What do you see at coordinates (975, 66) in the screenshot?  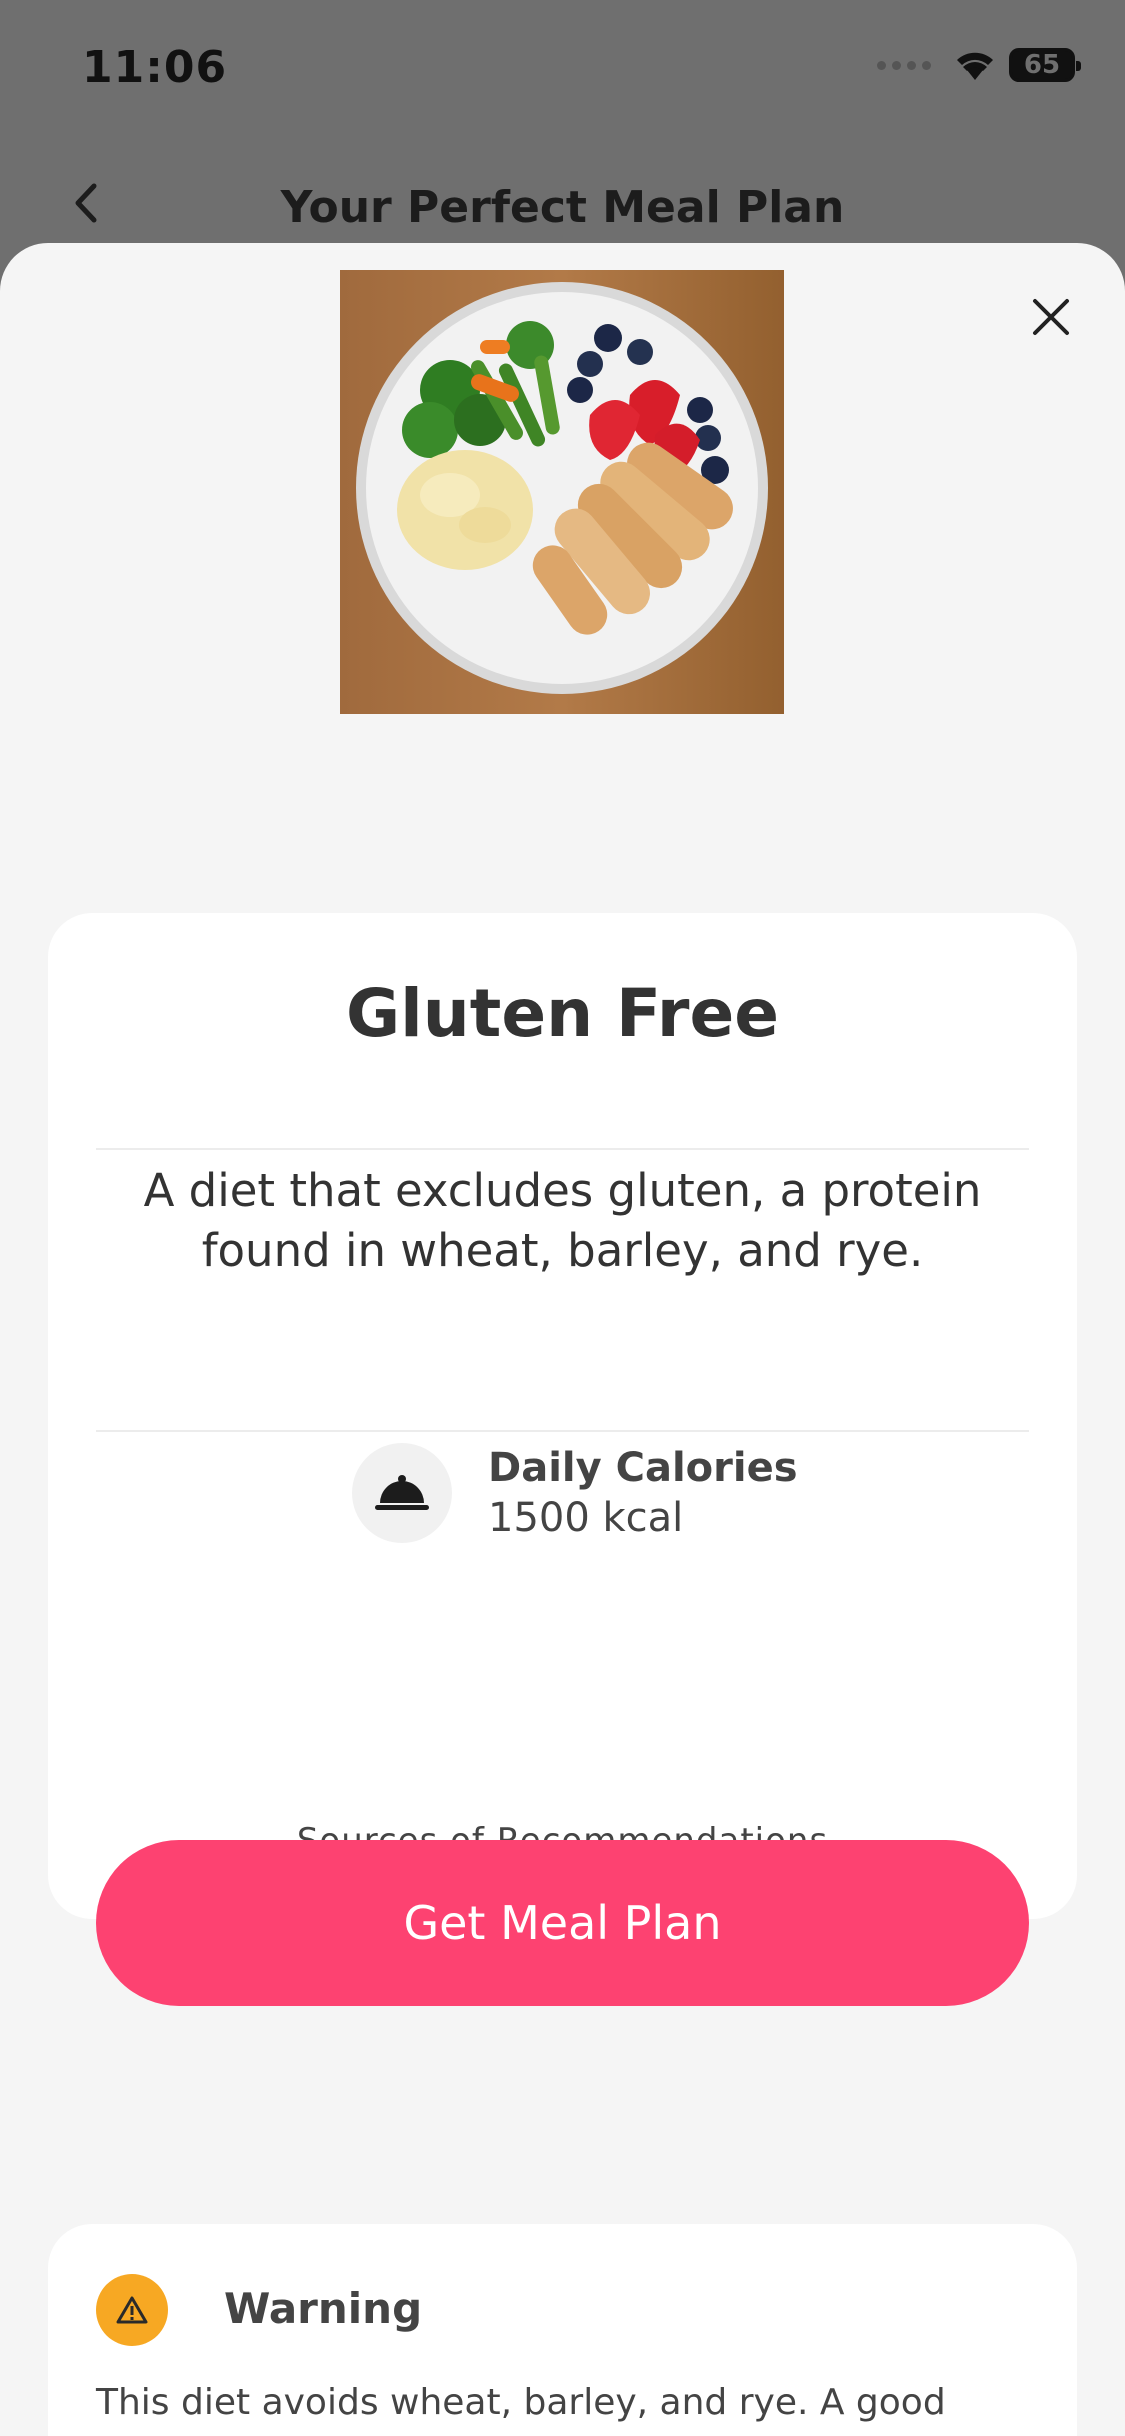 I see `wifi-icon` at bounding box center [975, 66].